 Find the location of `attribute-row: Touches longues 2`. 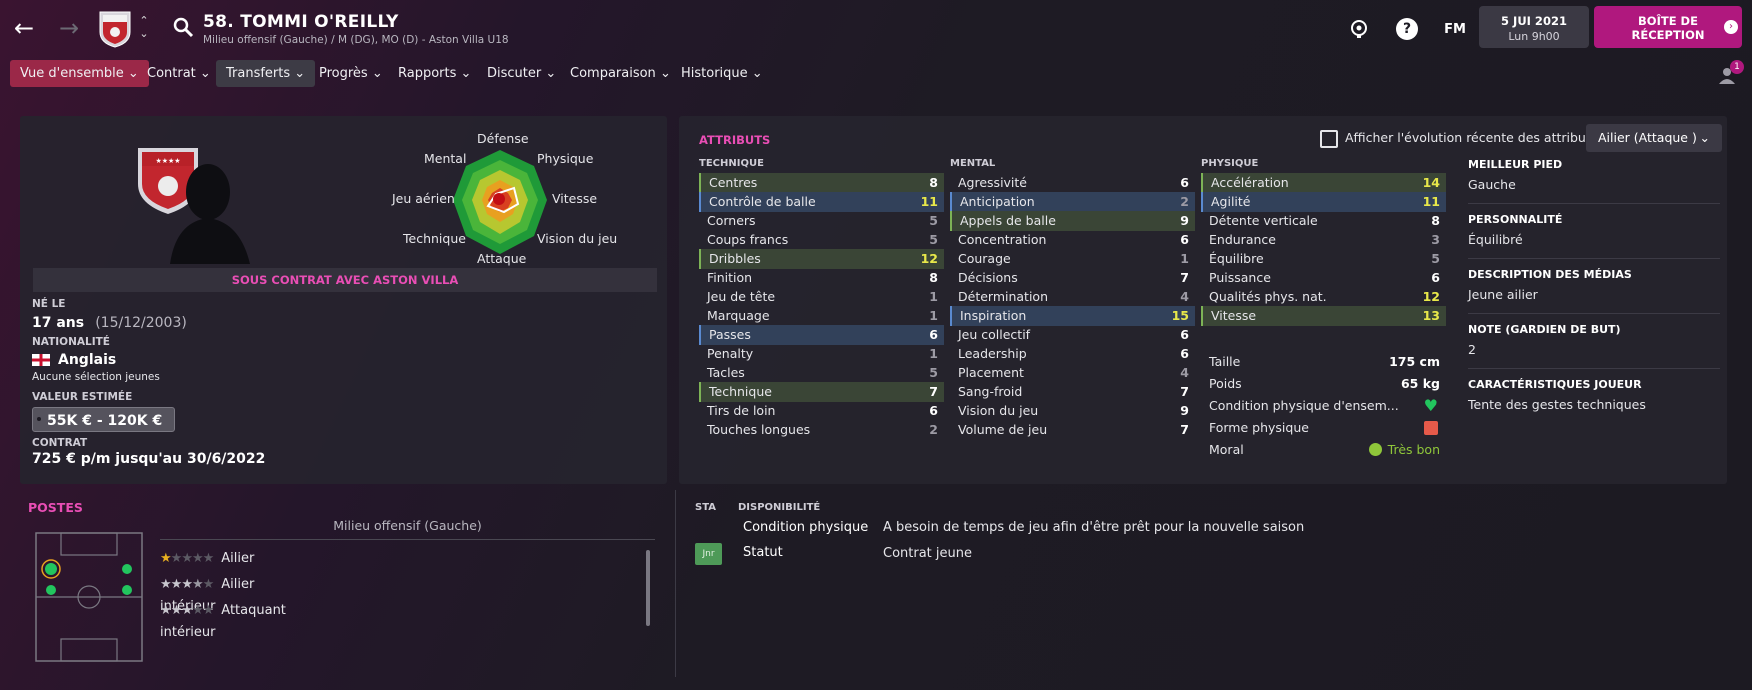

attribute-row: Touches longues 2 is located at coordinates (821, 430).